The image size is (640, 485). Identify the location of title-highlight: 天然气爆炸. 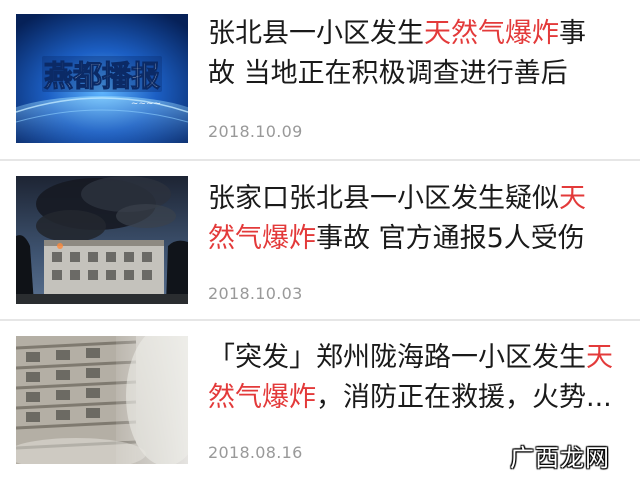
(491, 33).